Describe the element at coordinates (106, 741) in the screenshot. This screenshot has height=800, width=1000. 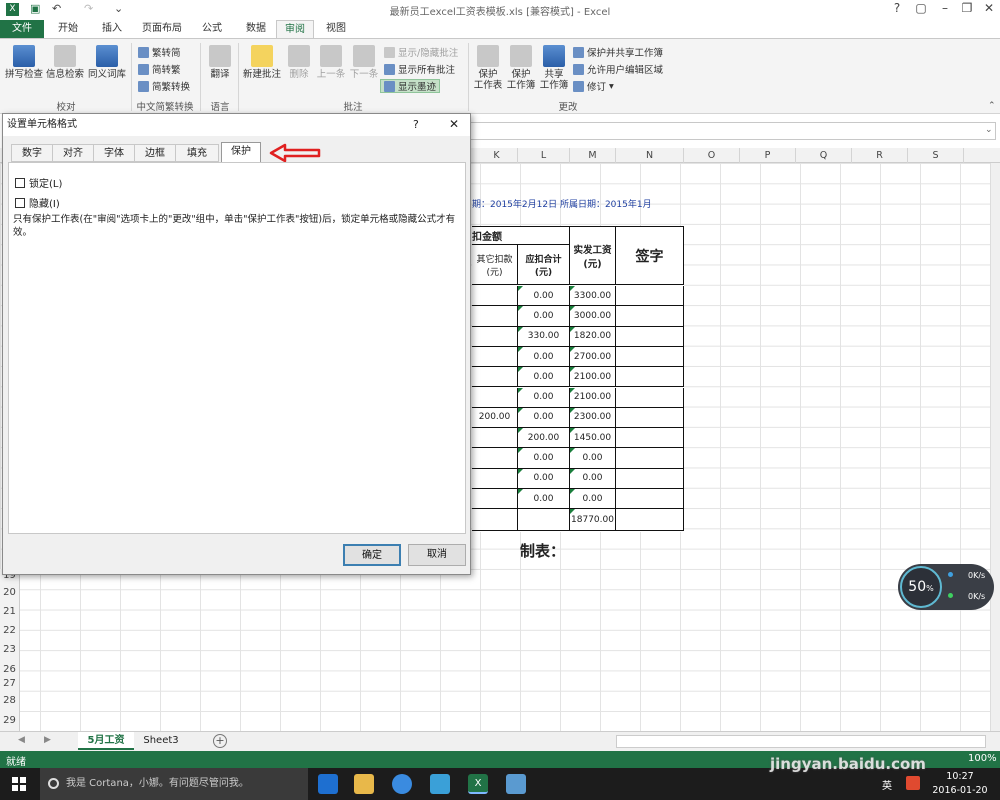
I see `sheet-tab-may-salary: 5月工资` at that location.